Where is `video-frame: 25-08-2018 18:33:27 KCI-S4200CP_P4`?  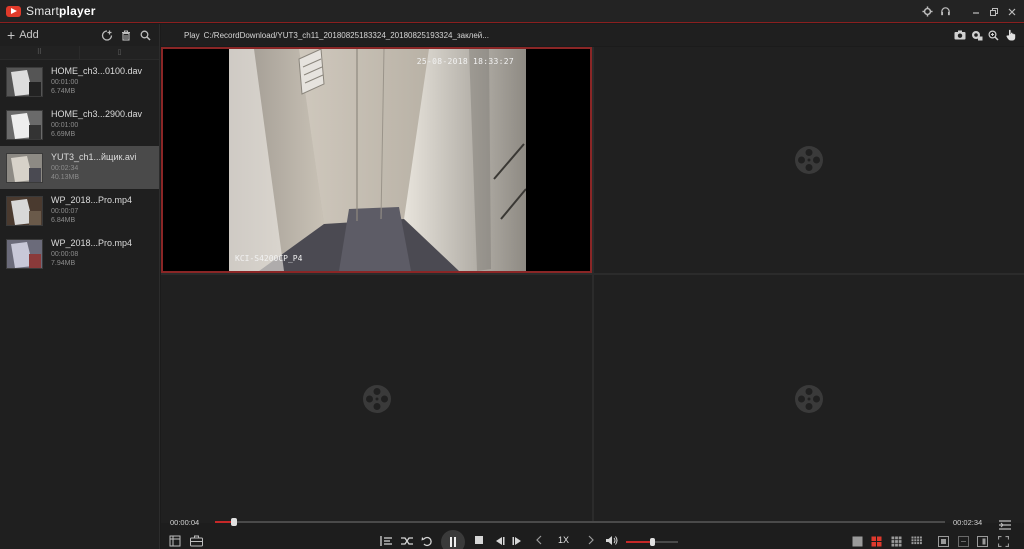 video-frame: 25-08-2018 18:33:27 KCI-S4200CP_P4 is located at coordinates (377, 160).